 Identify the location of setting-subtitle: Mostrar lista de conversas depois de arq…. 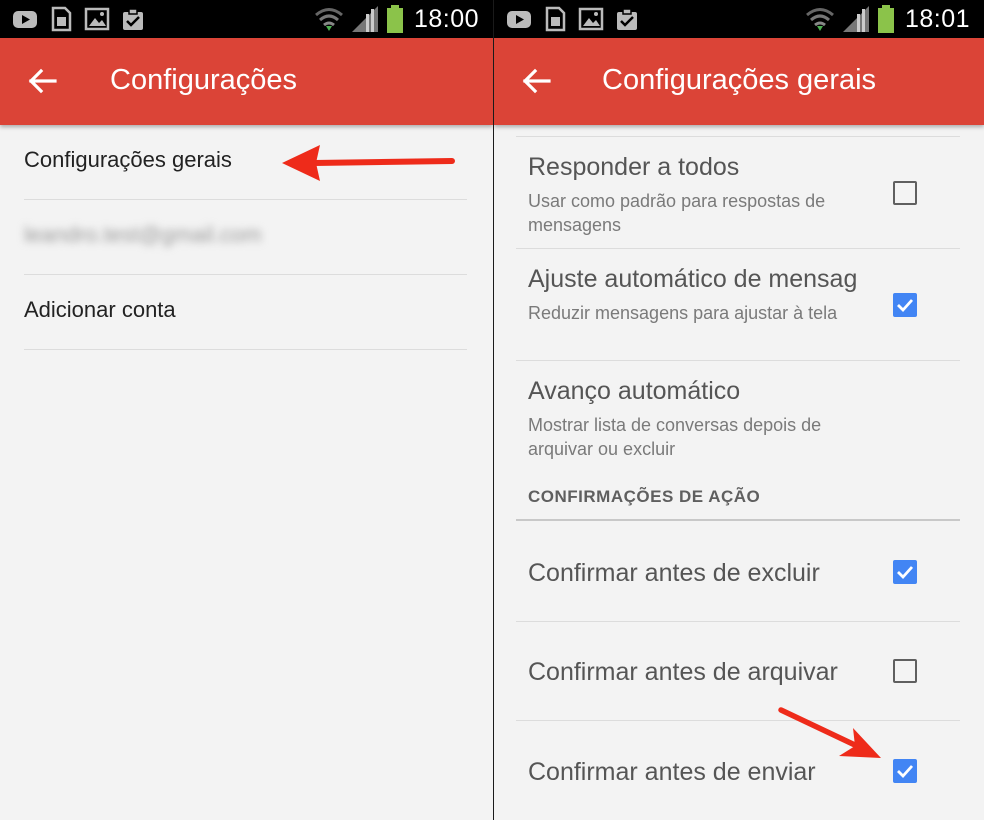
(675, 437).